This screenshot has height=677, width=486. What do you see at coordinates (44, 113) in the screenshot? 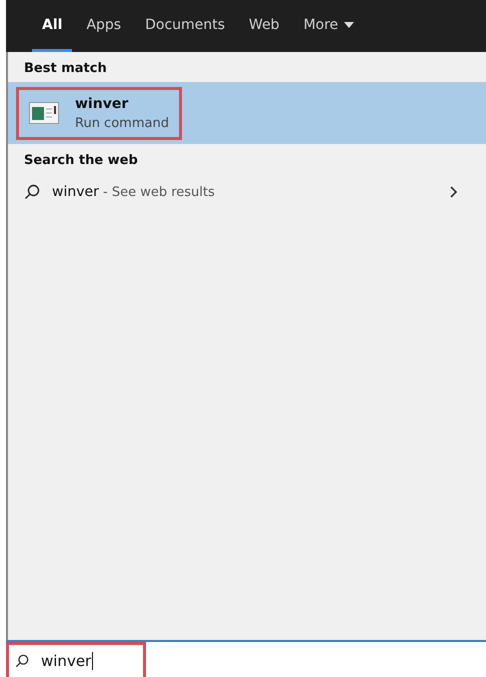
I see `app-window-icon` at bounding box center [44, 113].